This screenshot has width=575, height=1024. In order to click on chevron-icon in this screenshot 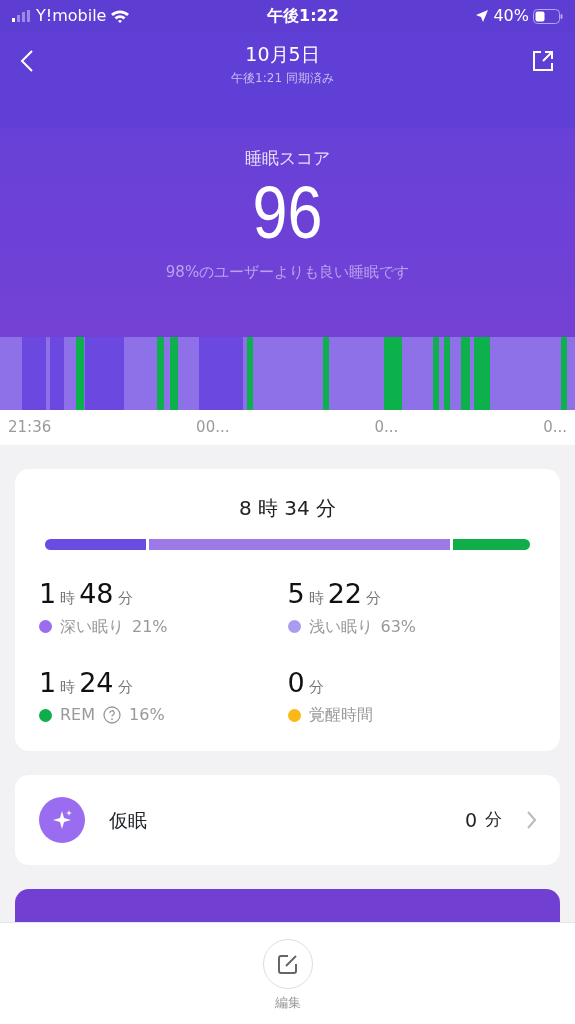, I will do `click(531, 820)`.